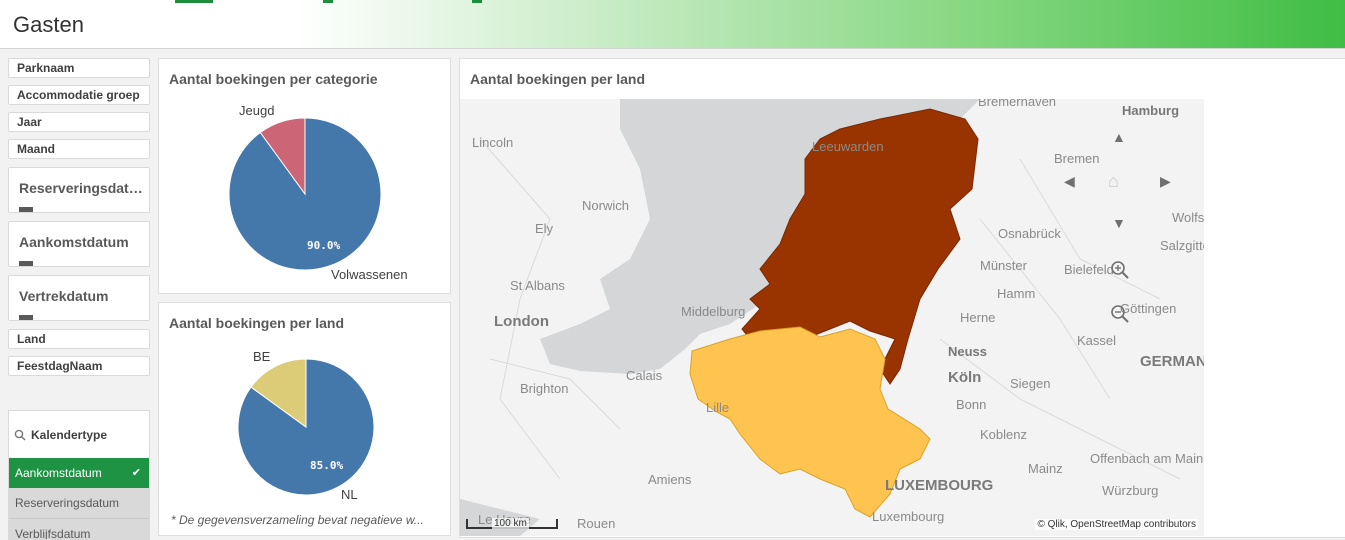 The image size is (1345, 540). Describe the element at coordinates (971, 404) in the screenshot. I see `map-place-label: Bonn` at that location.